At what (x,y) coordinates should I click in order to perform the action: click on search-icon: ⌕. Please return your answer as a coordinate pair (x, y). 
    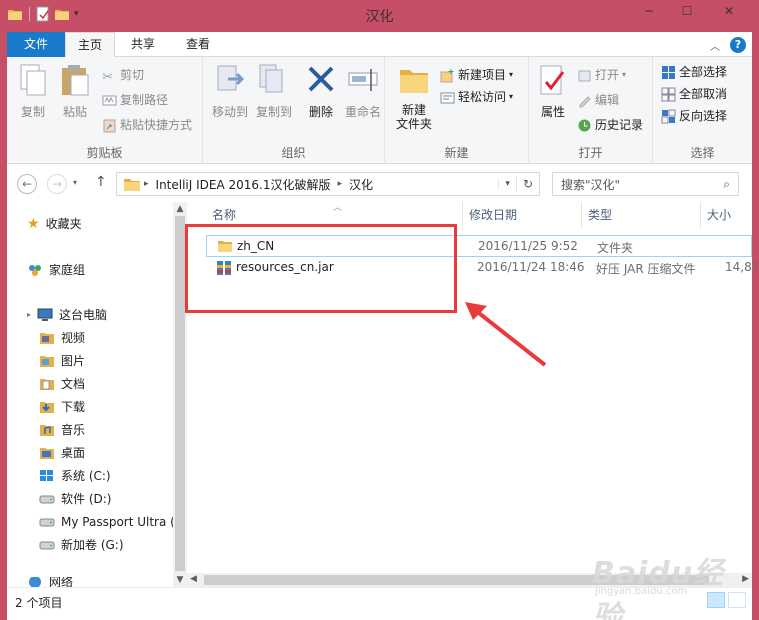
    Looking at the image, I should click on (726, 184).